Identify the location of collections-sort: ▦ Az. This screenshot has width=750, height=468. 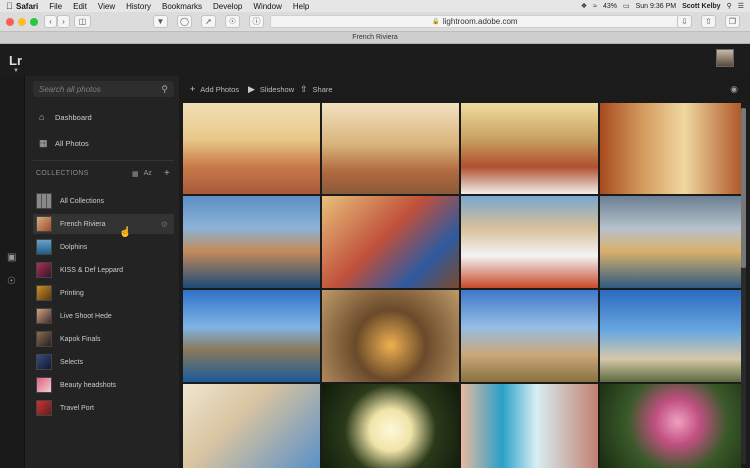
(142, 174).